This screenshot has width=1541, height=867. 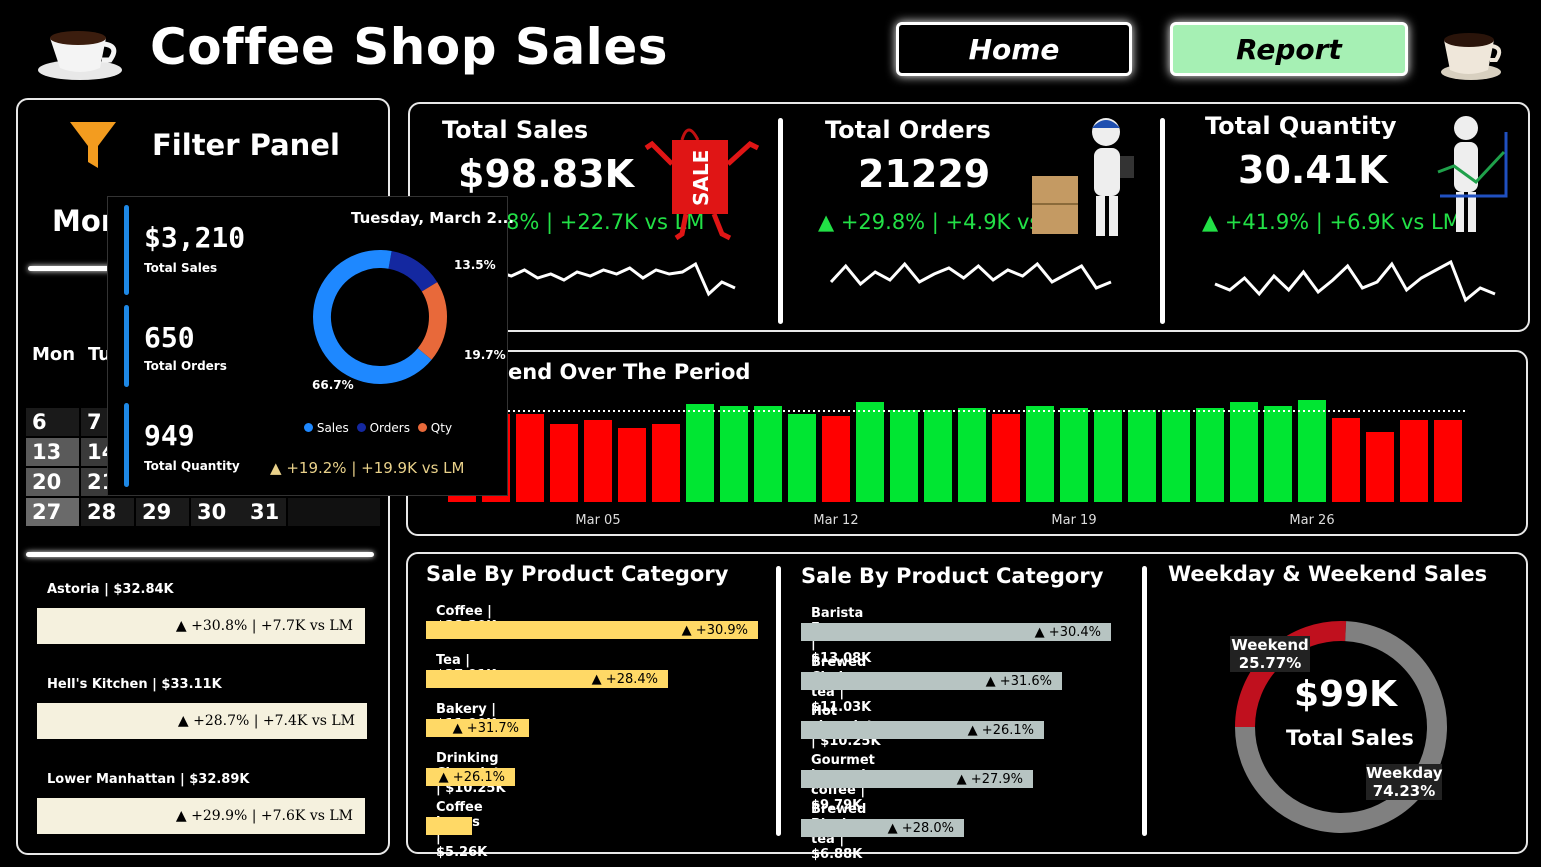 I want to click on store-delta-lower-manhattan: ▲ +29.9% | +7.6K vs LM, so click(x=201, y=816).